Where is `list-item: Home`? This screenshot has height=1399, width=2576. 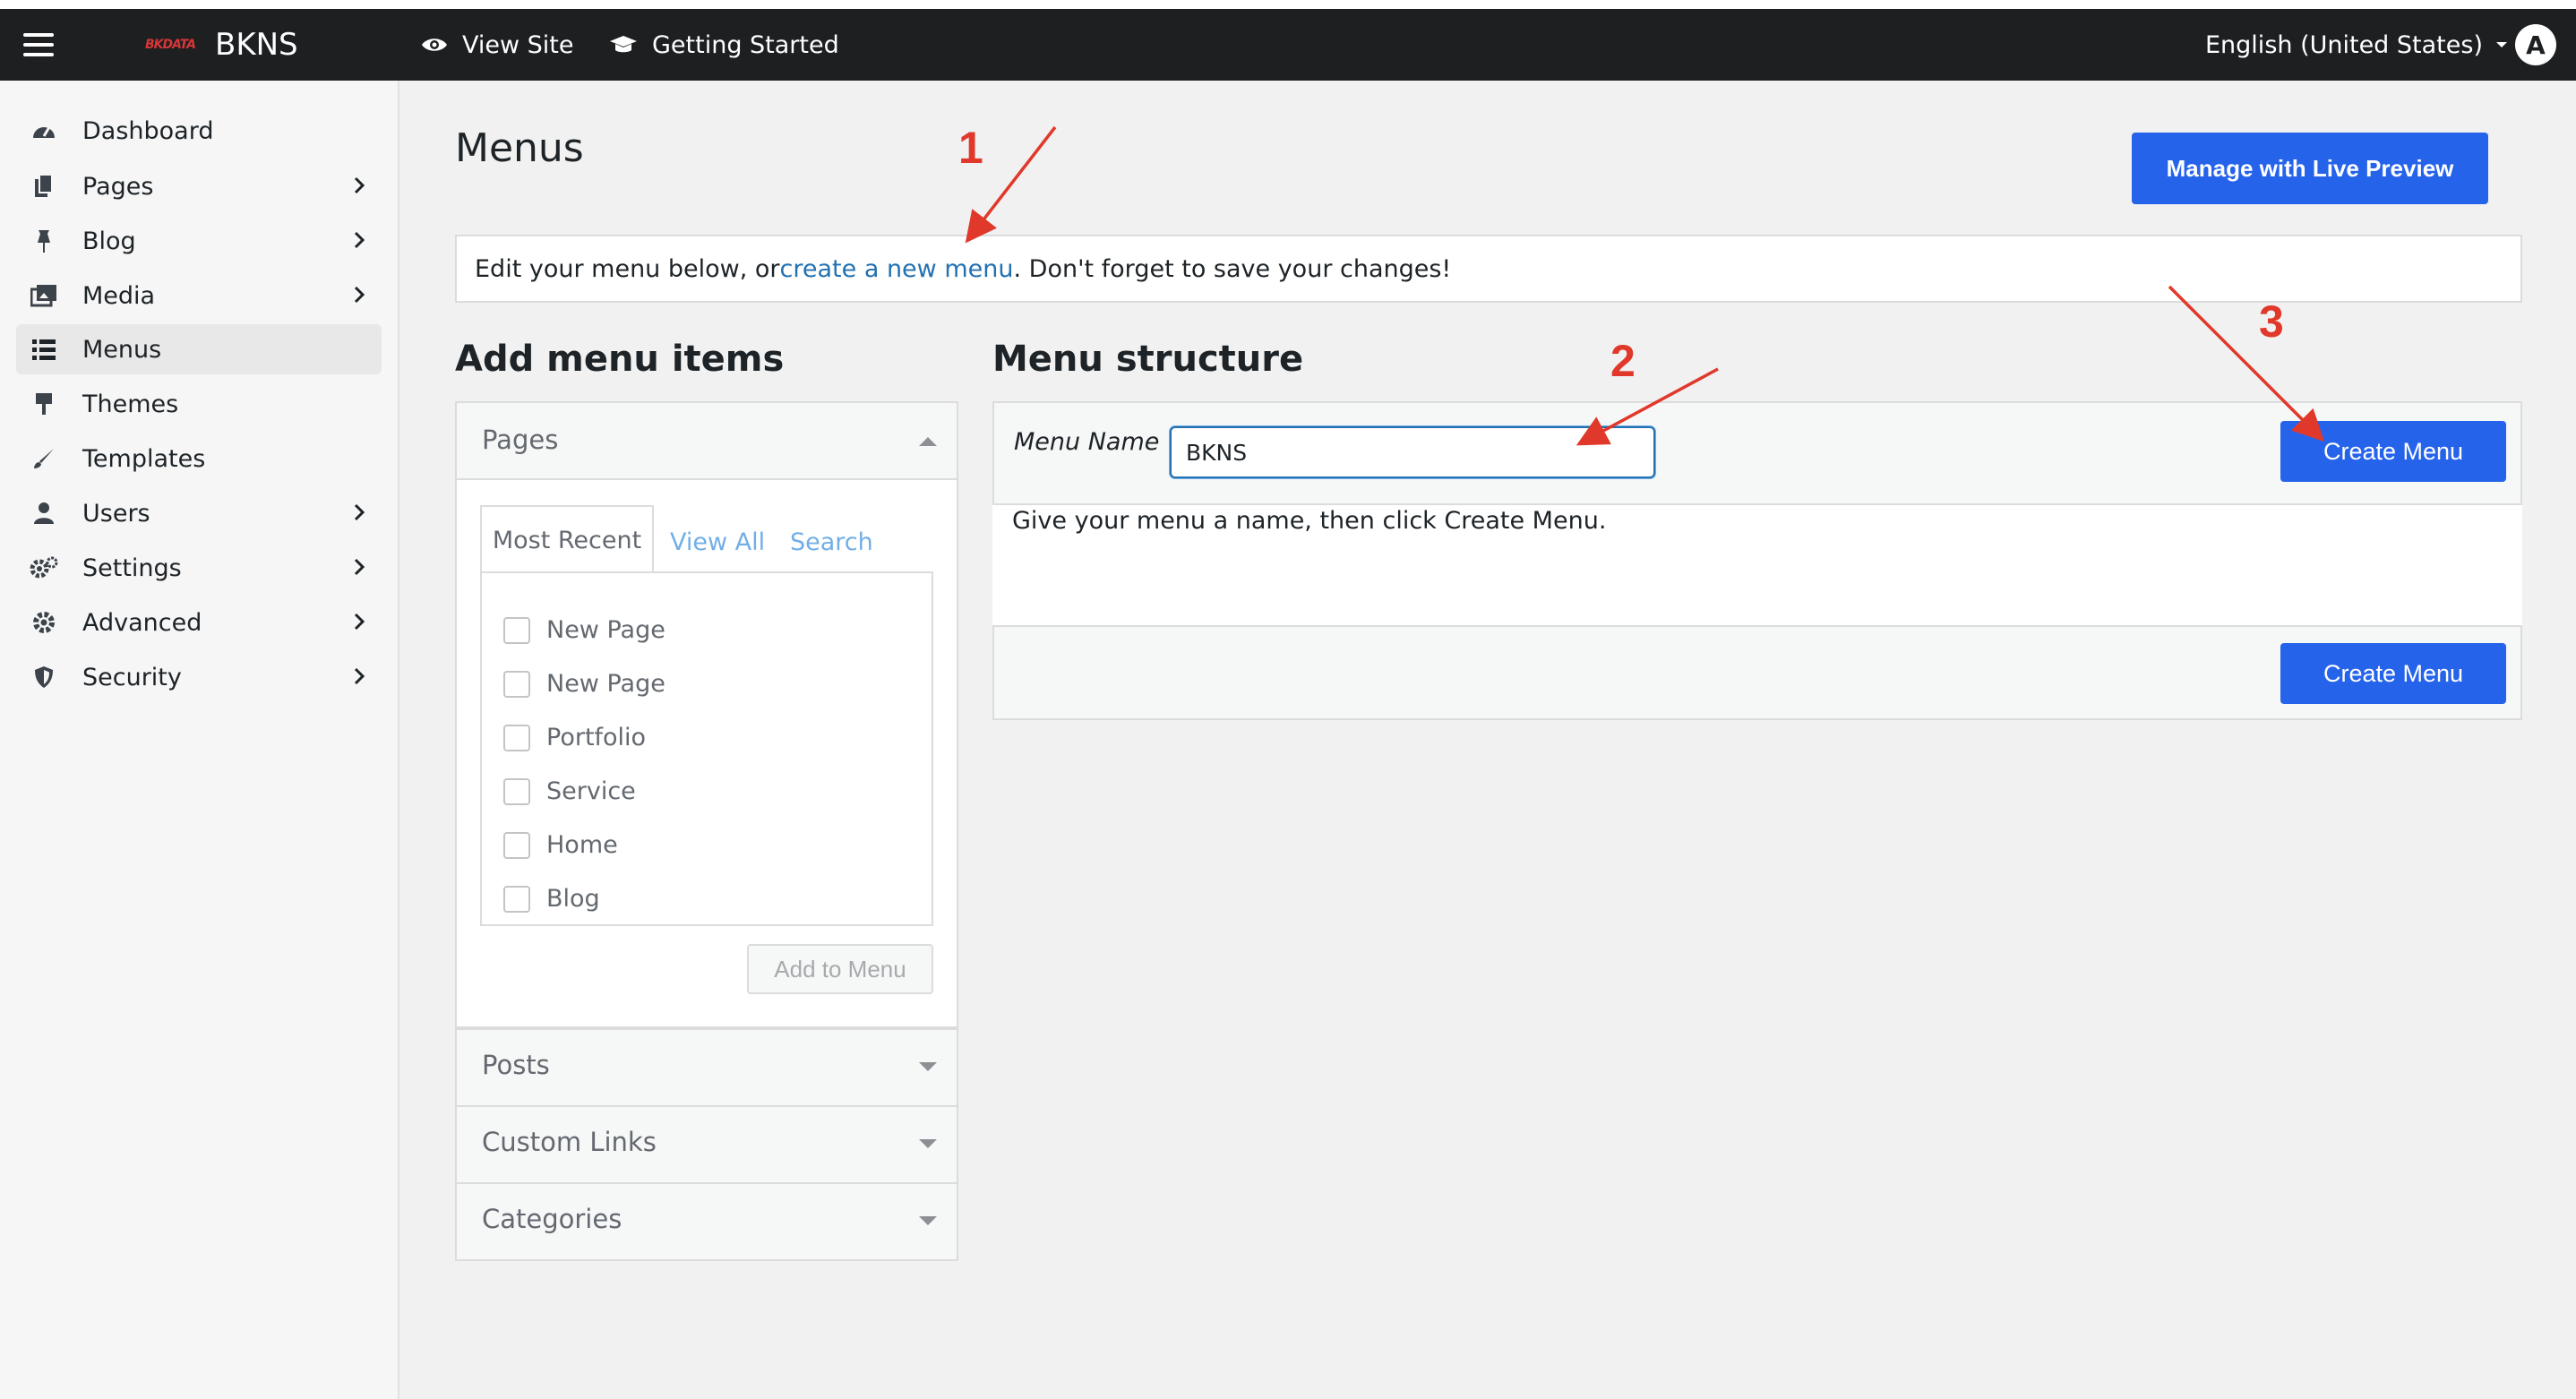
list-item: Home is located at coordinates (560, 845).